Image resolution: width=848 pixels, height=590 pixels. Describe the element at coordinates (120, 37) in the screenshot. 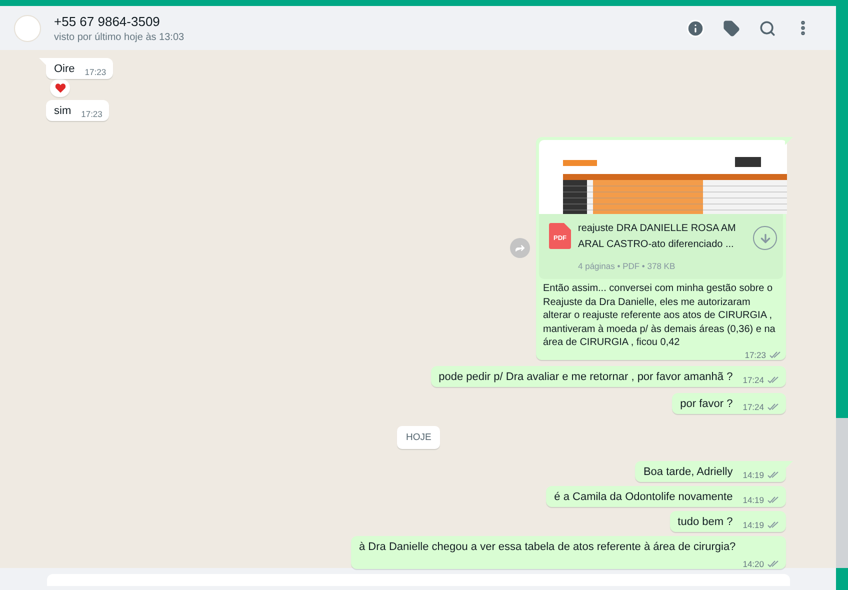

I see `last-seen-status: visto por último hoje às 13:03` at that location.